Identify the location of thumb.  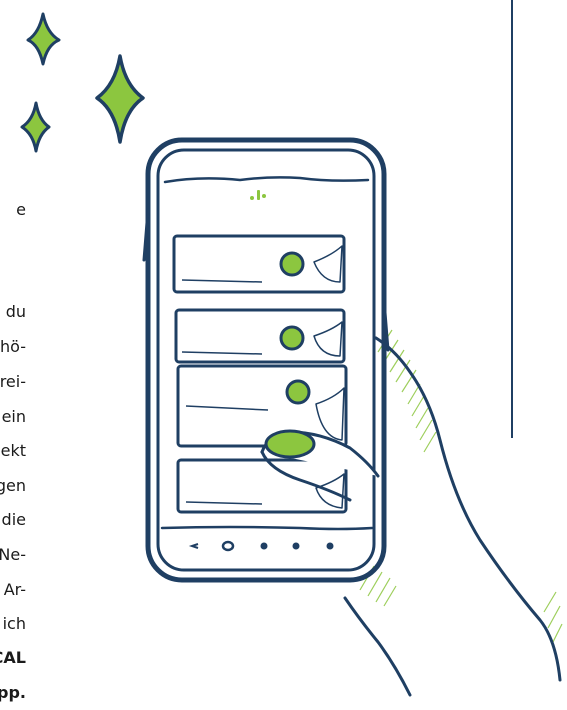
(320, 465).